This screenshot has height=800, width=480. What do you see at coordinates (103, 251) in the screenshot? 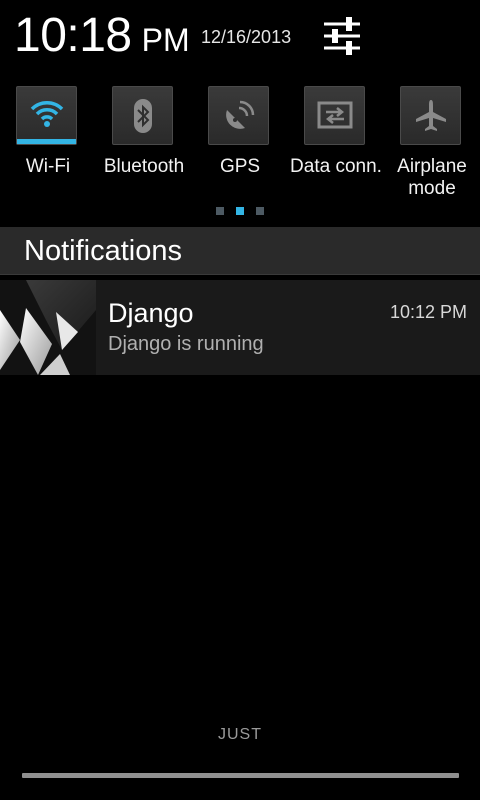
I see `notifications-title: Notifications` at bounding box center [103, 251].